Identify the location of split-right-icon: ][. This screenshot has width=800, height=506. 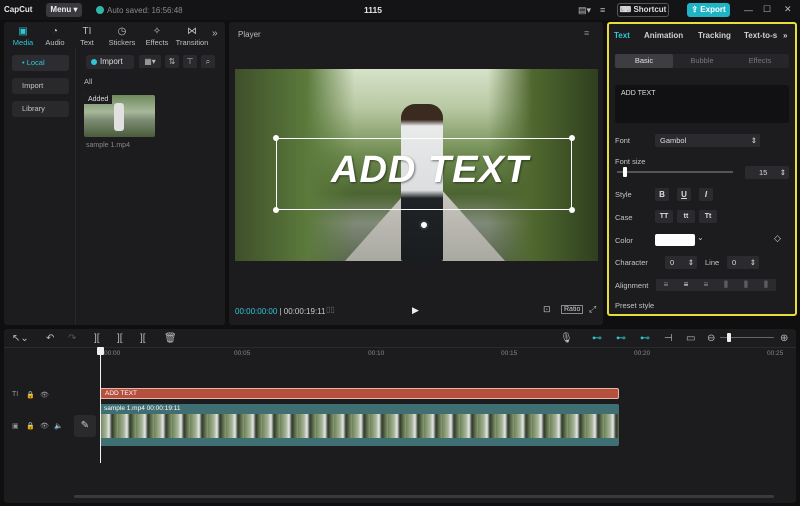
(143, 338).